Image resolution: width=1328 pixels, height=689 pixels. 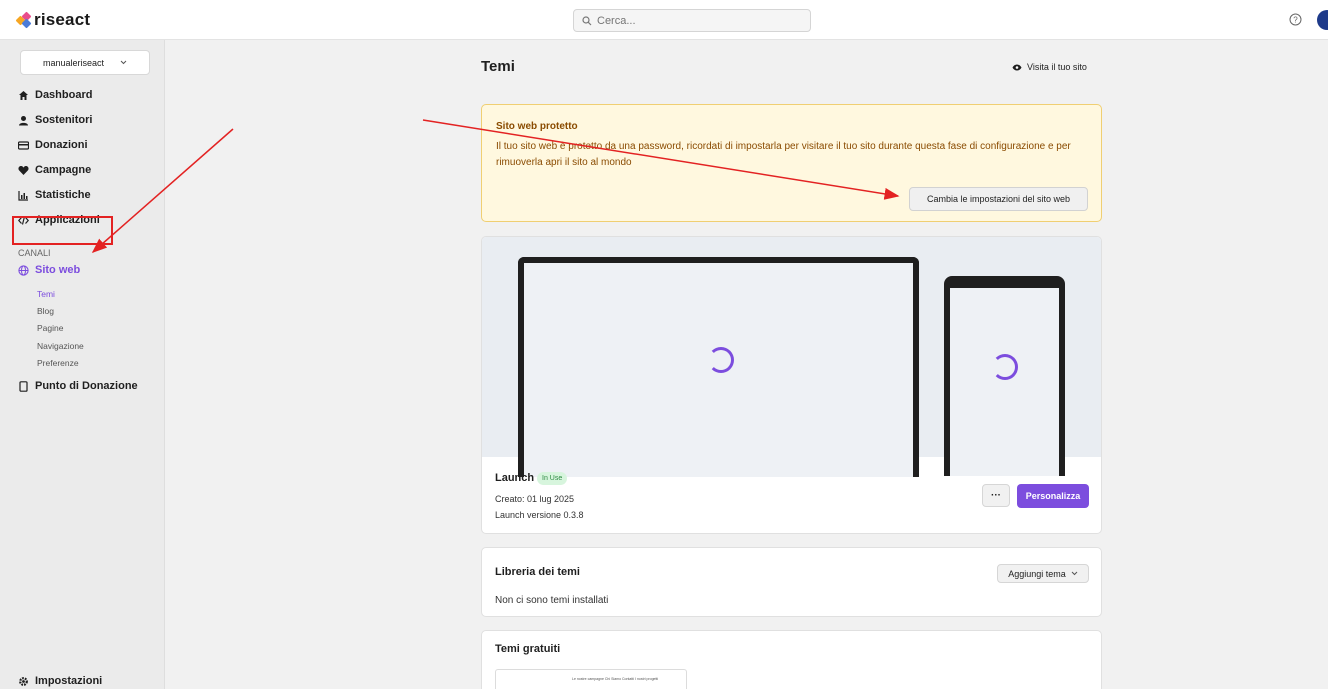 I want to click on home-icon, so click(x=23, y=95).